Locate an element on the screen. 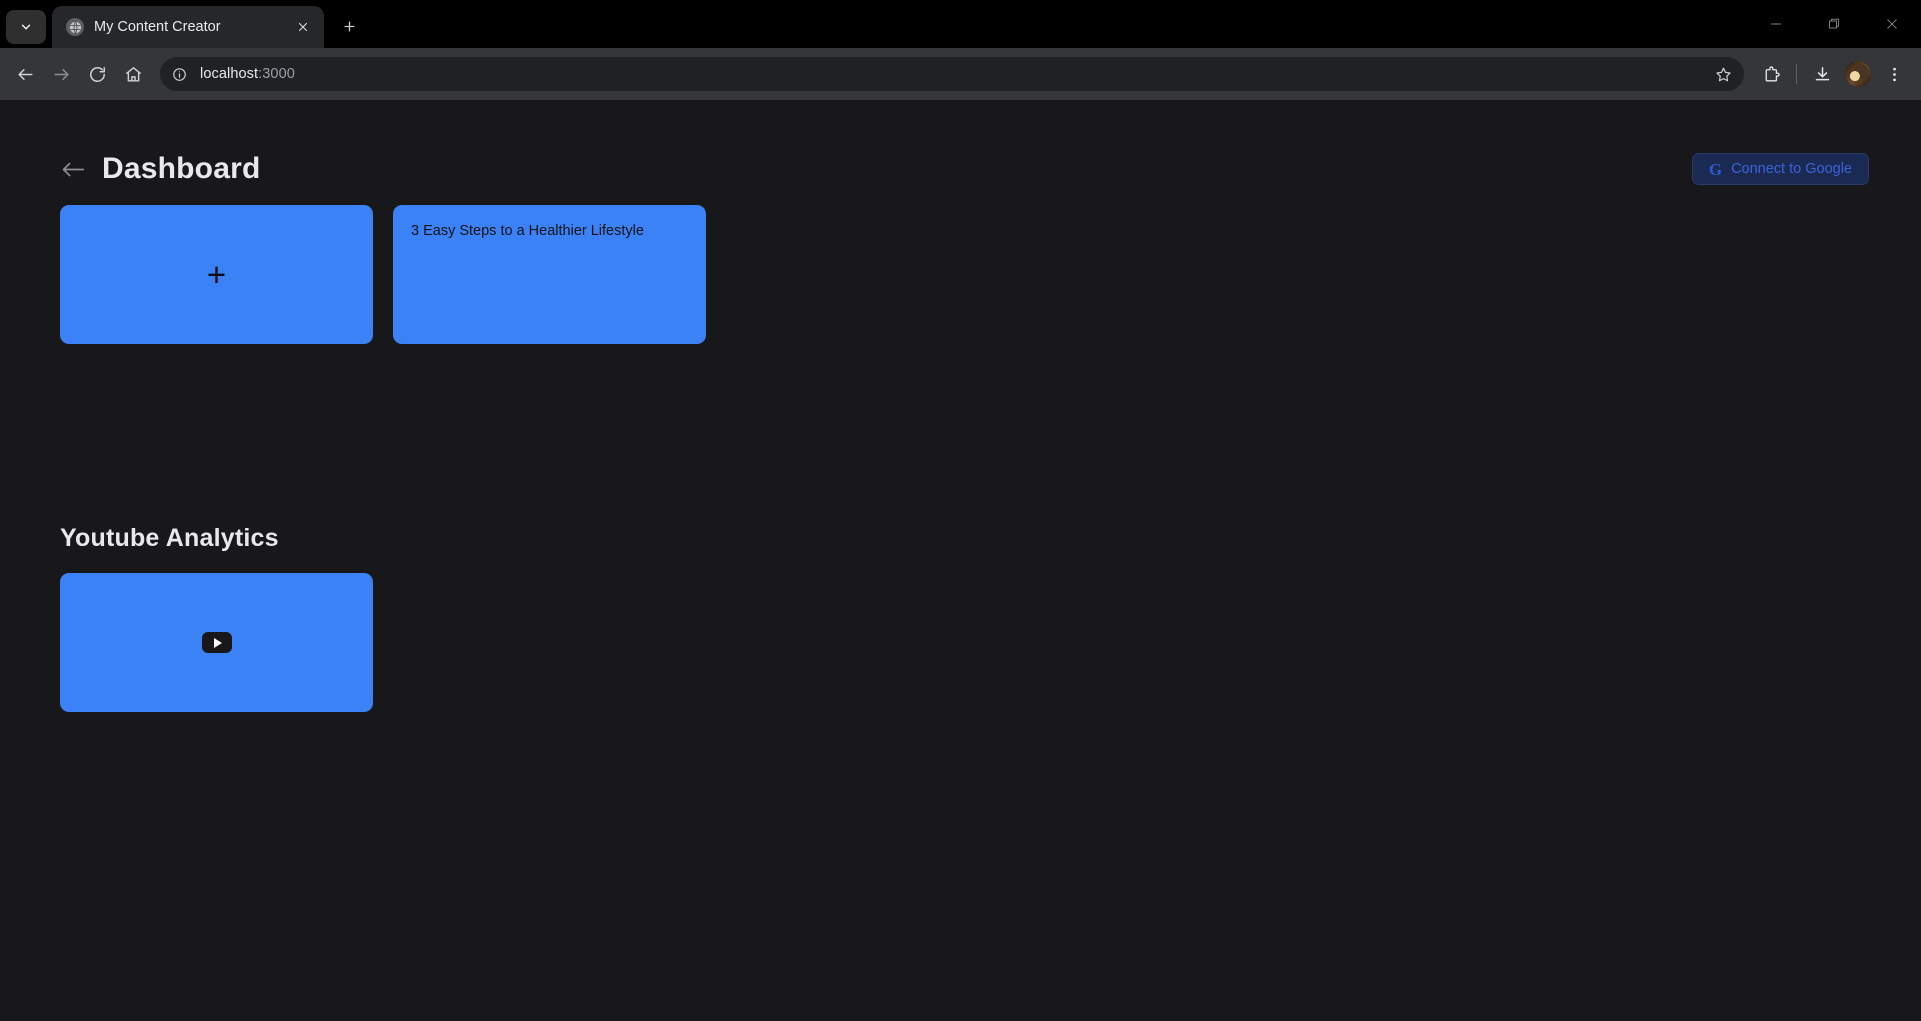  tab-search-button is located at coordinates (26, 27).